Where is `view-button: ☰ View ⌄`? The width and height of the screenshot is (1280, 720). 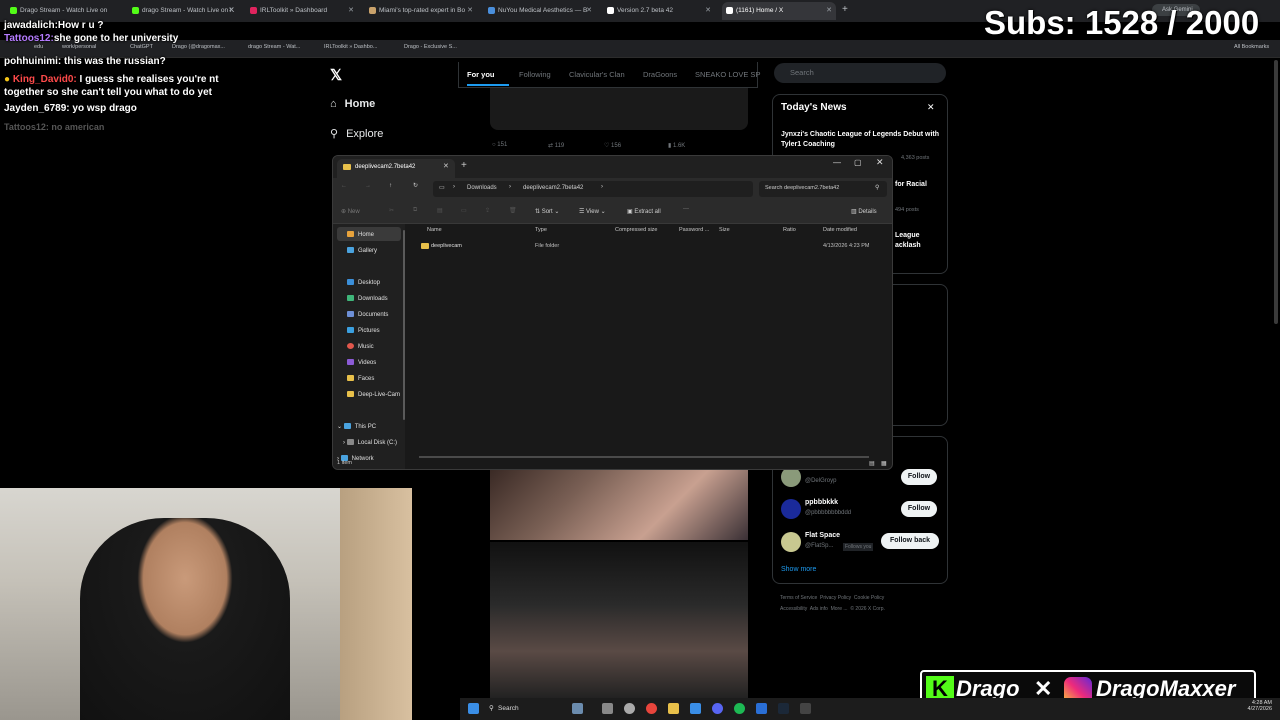
view-button: ☰ View ⌄ is located at coordinates (592, 211).